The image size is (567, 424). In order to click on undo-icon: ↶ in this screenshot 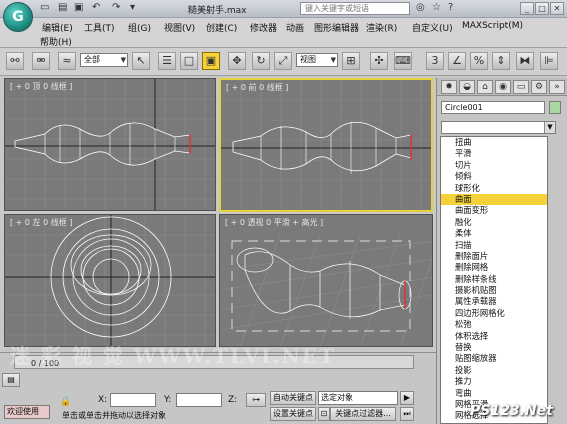, I will do `click(96, 7)`.